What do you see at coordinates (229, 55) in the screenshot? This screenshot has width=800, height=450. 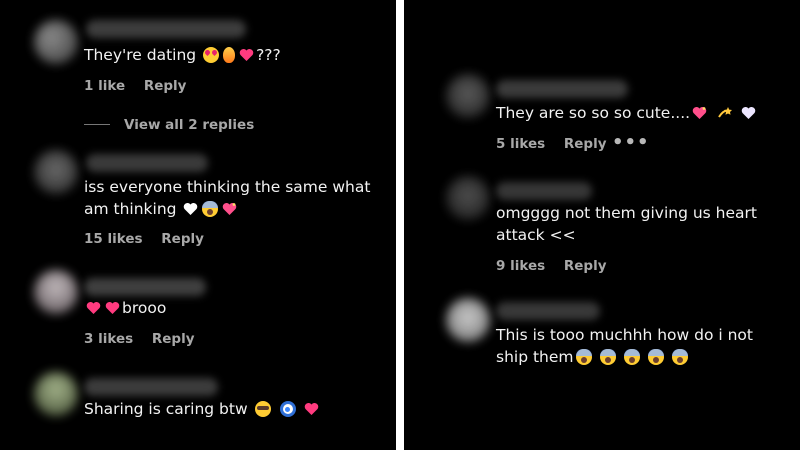 I see `fire-icon` at bounding box center [229, 55].